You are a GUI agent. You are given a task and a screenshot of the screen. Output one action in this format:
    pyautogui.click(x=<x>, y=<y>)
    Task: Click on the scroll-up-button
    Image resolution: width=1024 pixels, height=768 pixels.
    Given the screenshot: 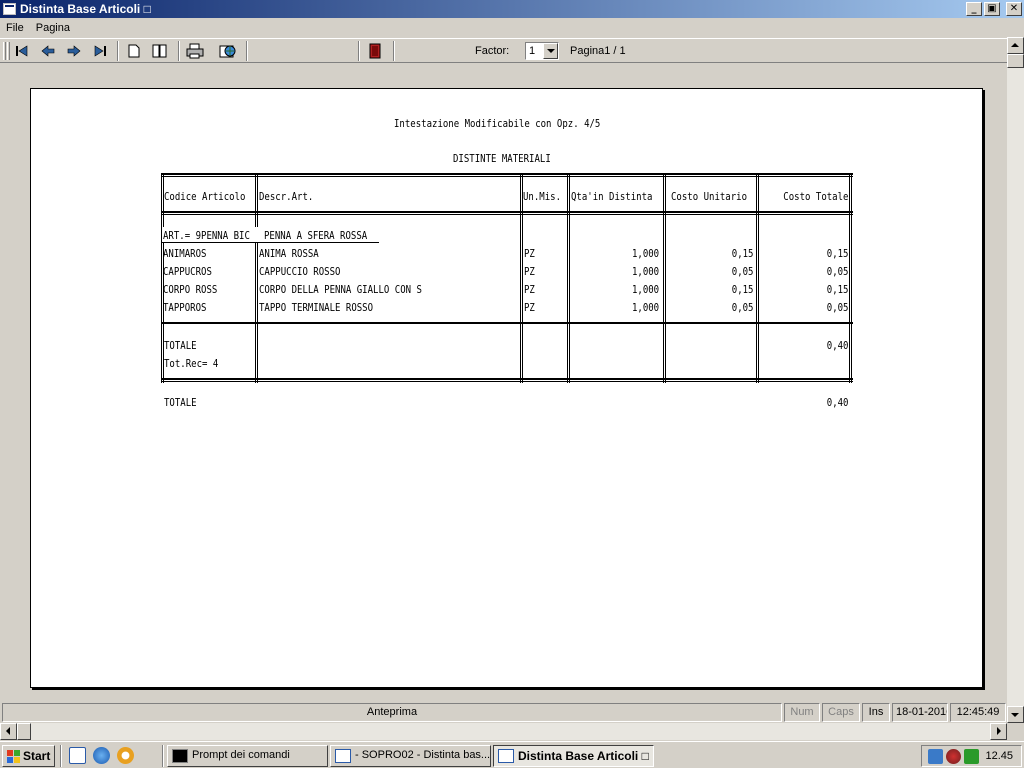 What is the action you would take?
    pyautogui.click(x=1015, y=45)
    